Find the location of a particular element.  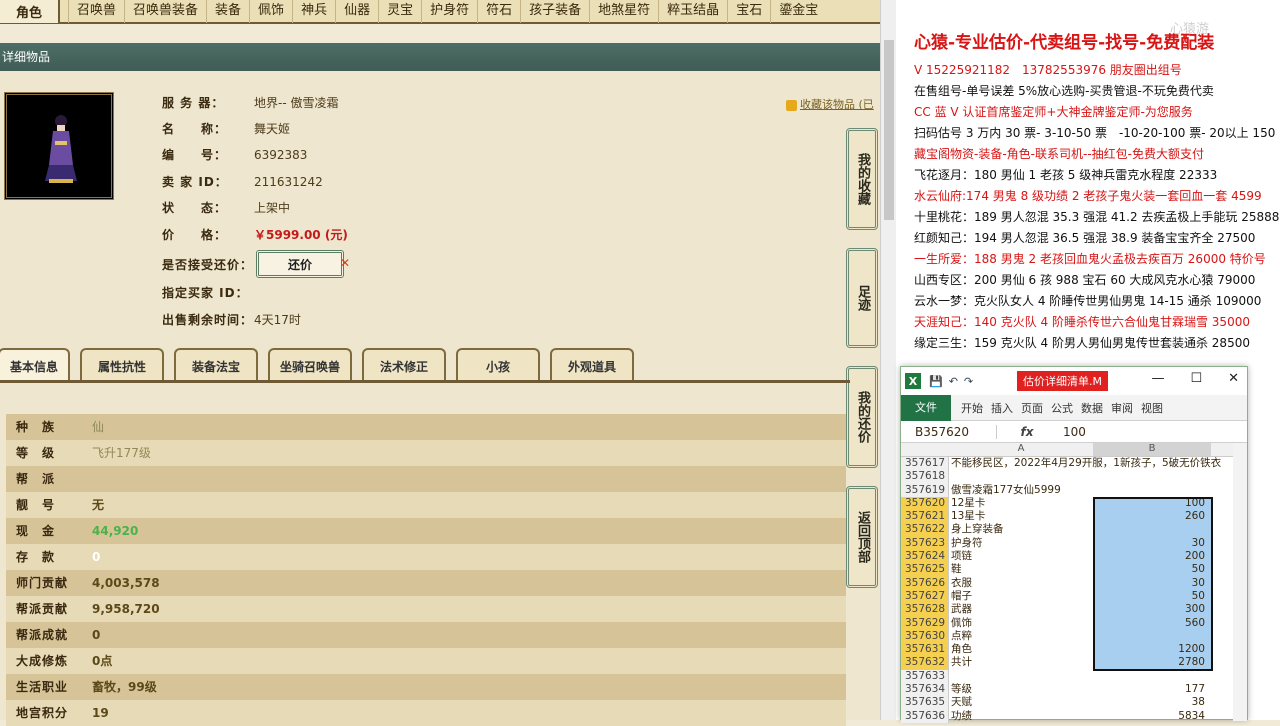

cell-a: 护身符 is located at coordinates (1021, 543).